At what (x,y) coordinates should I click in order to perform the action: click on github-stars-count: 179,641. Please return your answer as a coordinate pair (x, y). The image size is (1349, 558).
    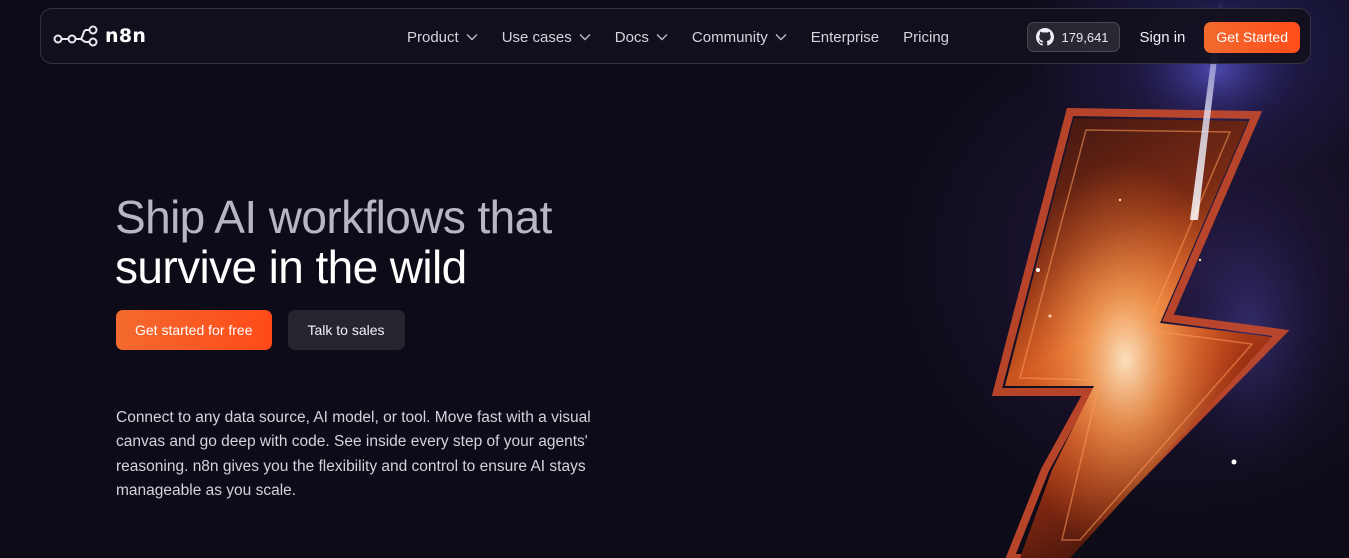
    Looking at the image, I should click on (1085, 37).